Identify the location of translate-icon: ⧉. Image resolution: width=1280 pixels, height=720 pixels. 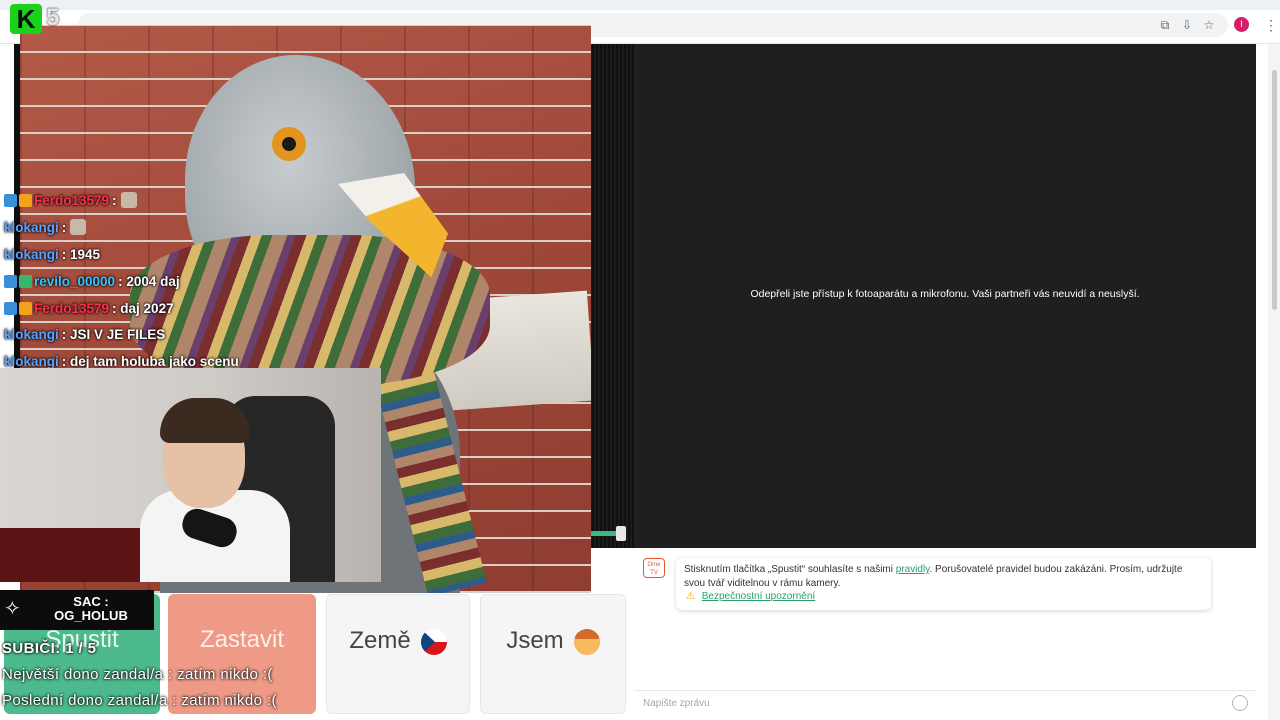
(1165, 25).